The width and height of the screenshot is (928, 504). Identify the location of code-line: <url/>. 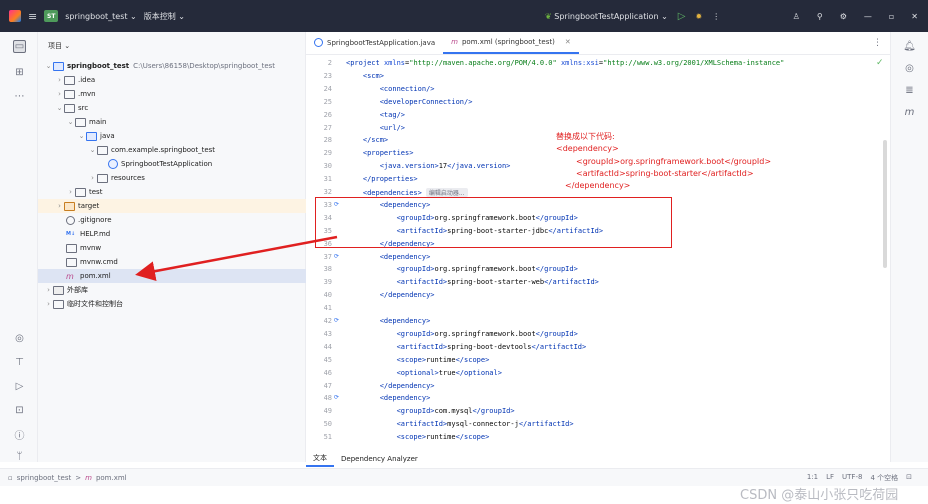
(375, 128).